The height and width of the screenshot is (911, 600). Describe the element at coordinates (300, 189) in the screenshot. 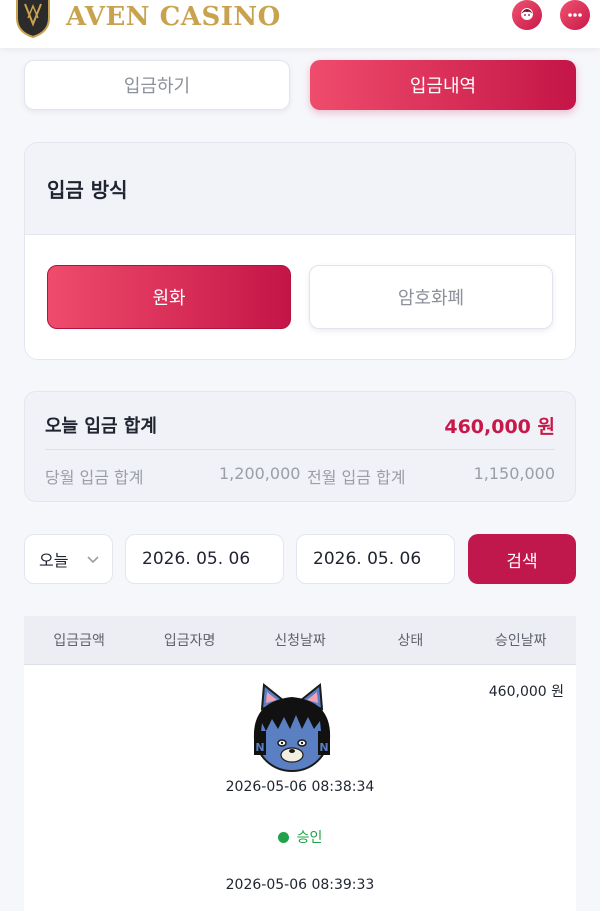

I see `deposit-method-header: 입금 방식` at that location.